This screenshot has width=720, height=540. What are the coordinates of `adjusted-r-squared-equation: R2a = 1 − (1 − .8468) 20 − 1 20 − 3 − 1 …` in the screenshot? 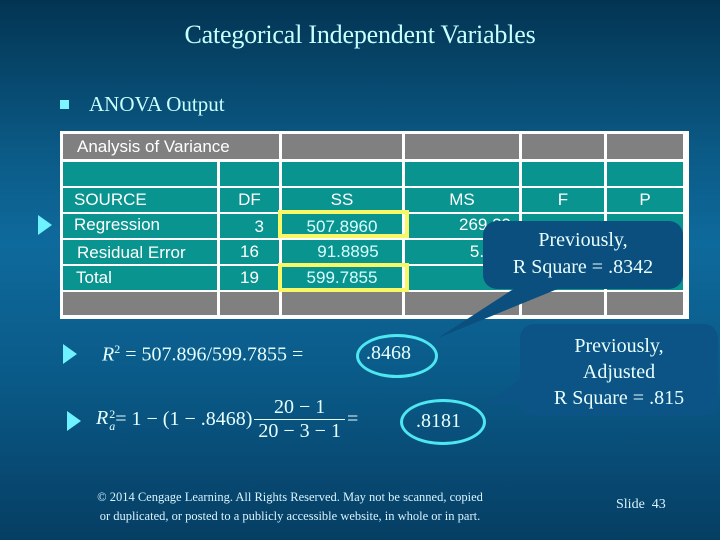 It's located at (227, 419).